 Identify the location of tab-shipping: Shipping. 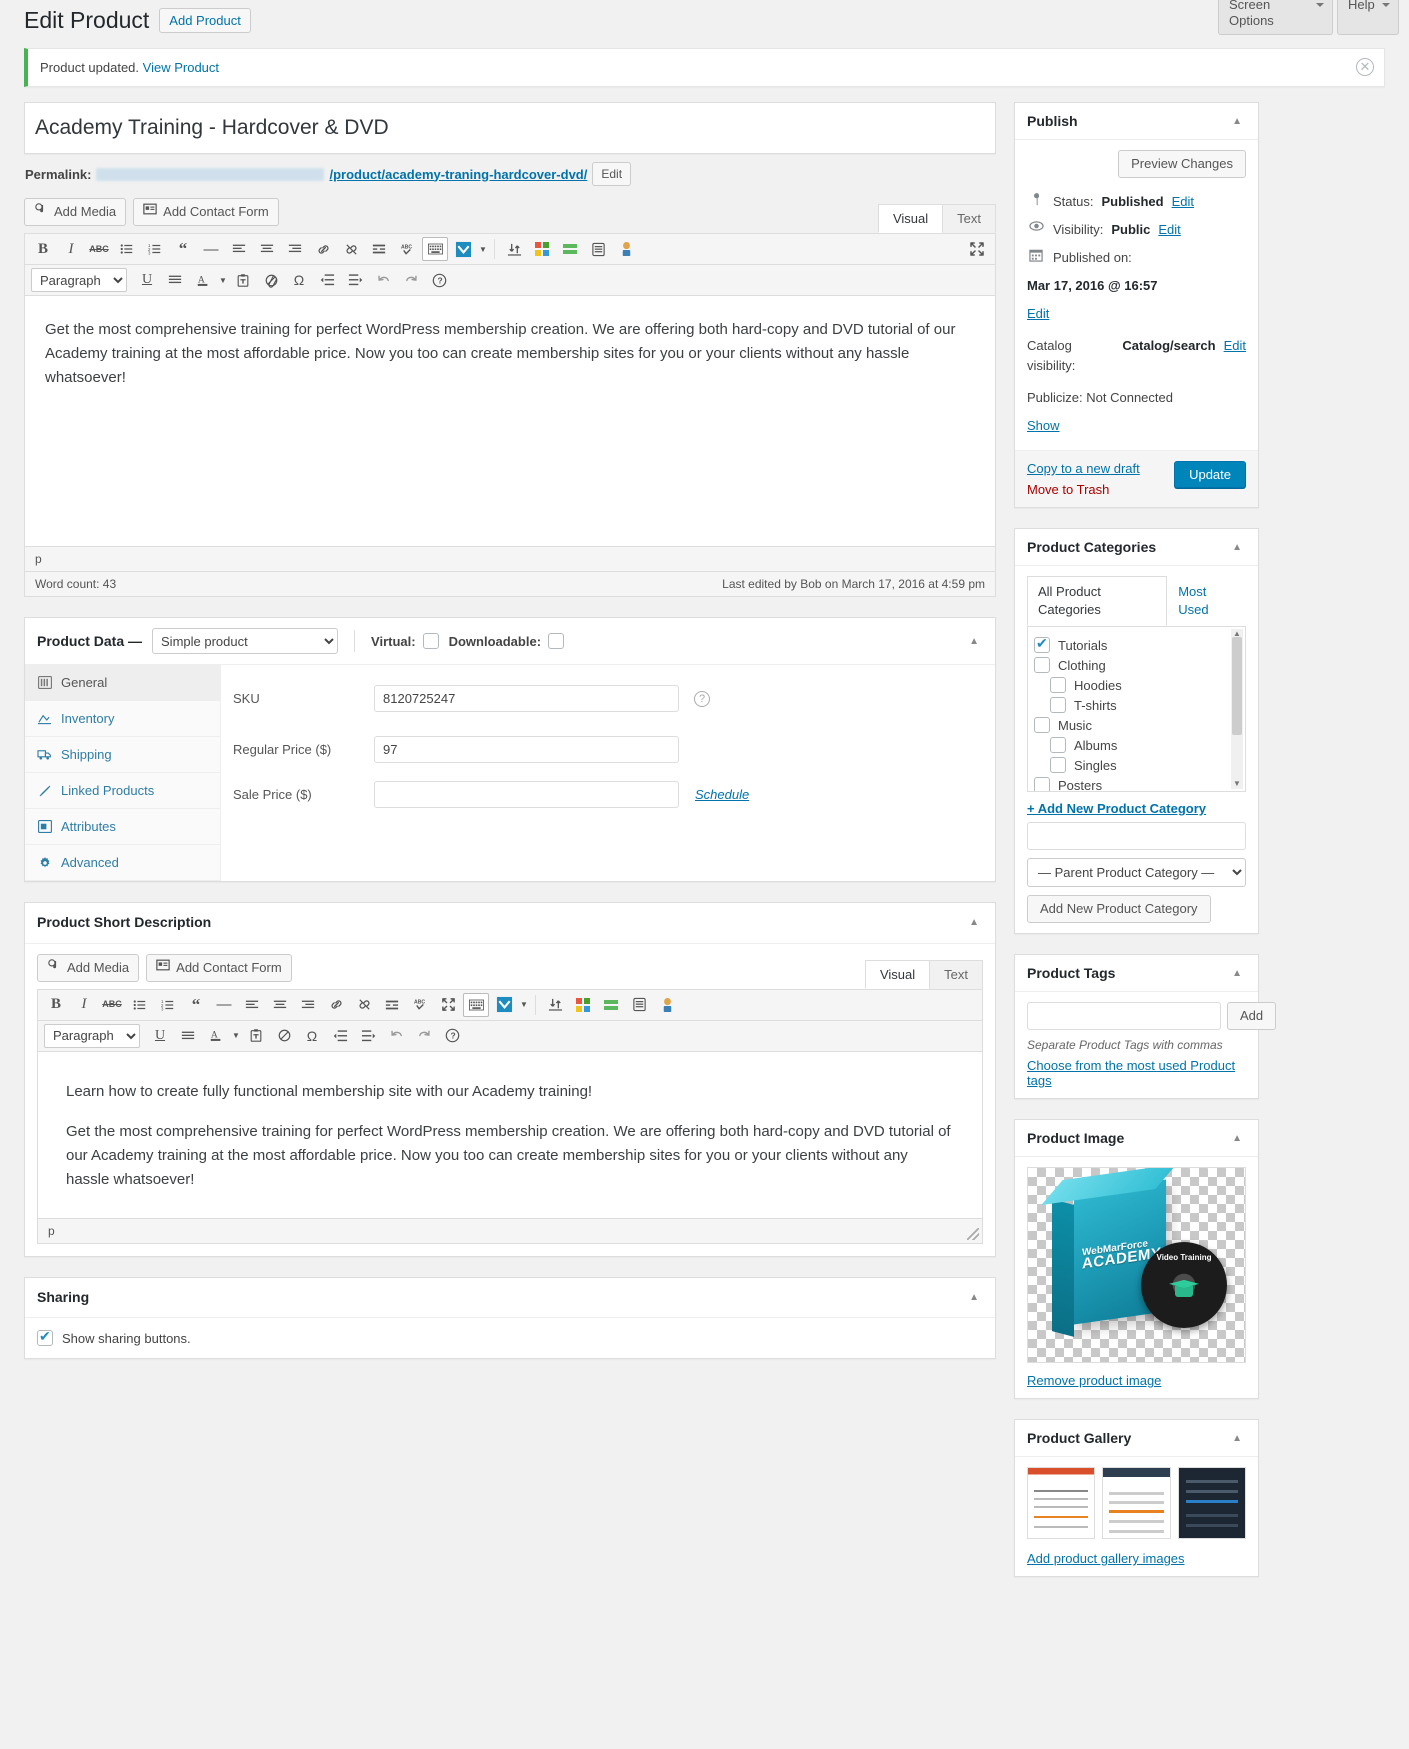
(122, 755).